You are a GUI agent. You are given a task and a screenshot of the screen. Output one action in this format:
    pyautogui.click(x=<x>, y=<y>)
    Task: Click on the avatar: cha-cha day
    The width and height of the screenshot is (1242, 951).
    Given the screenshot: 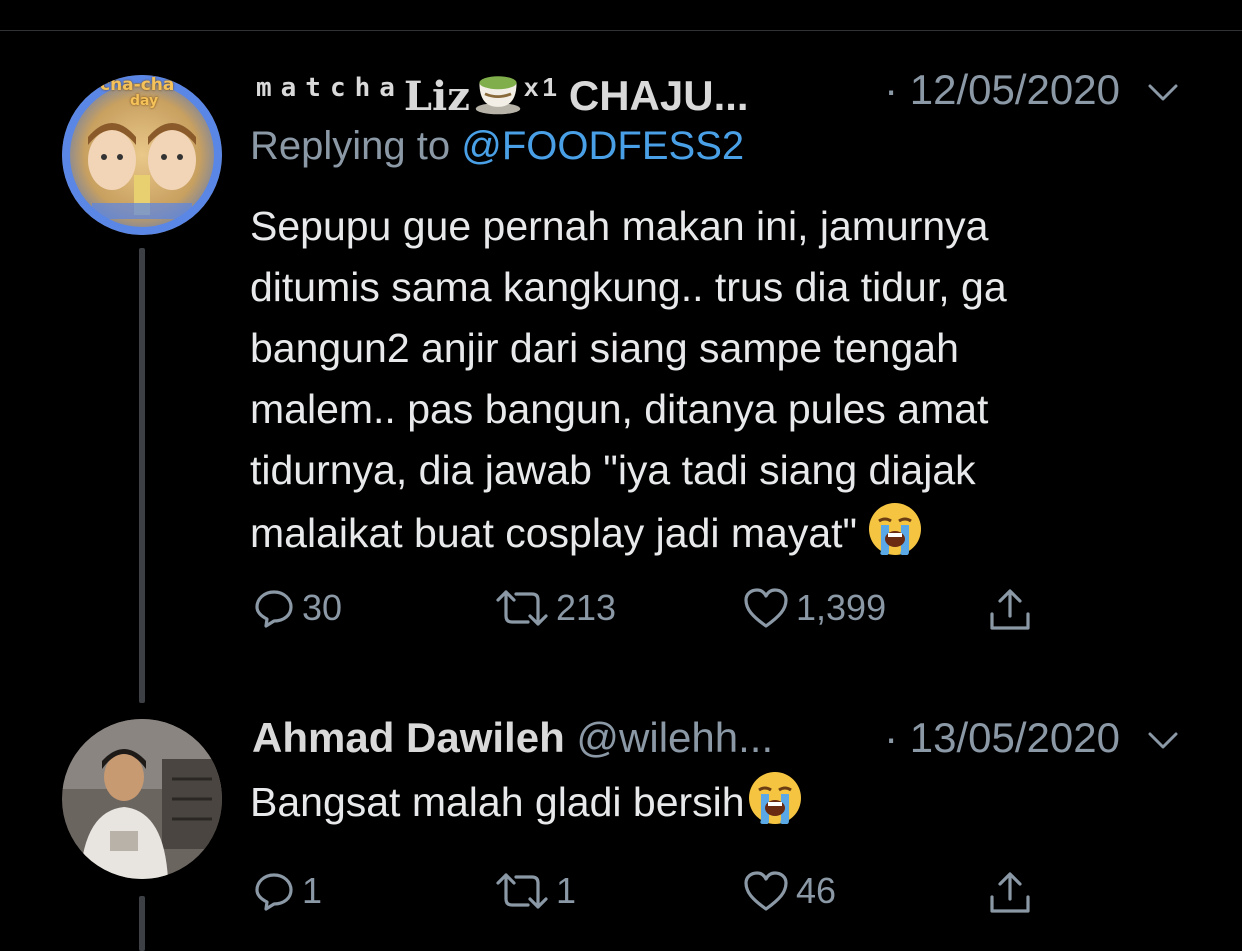 What is the action you would take?
    pyautogui.click(x=142, y=155)
    